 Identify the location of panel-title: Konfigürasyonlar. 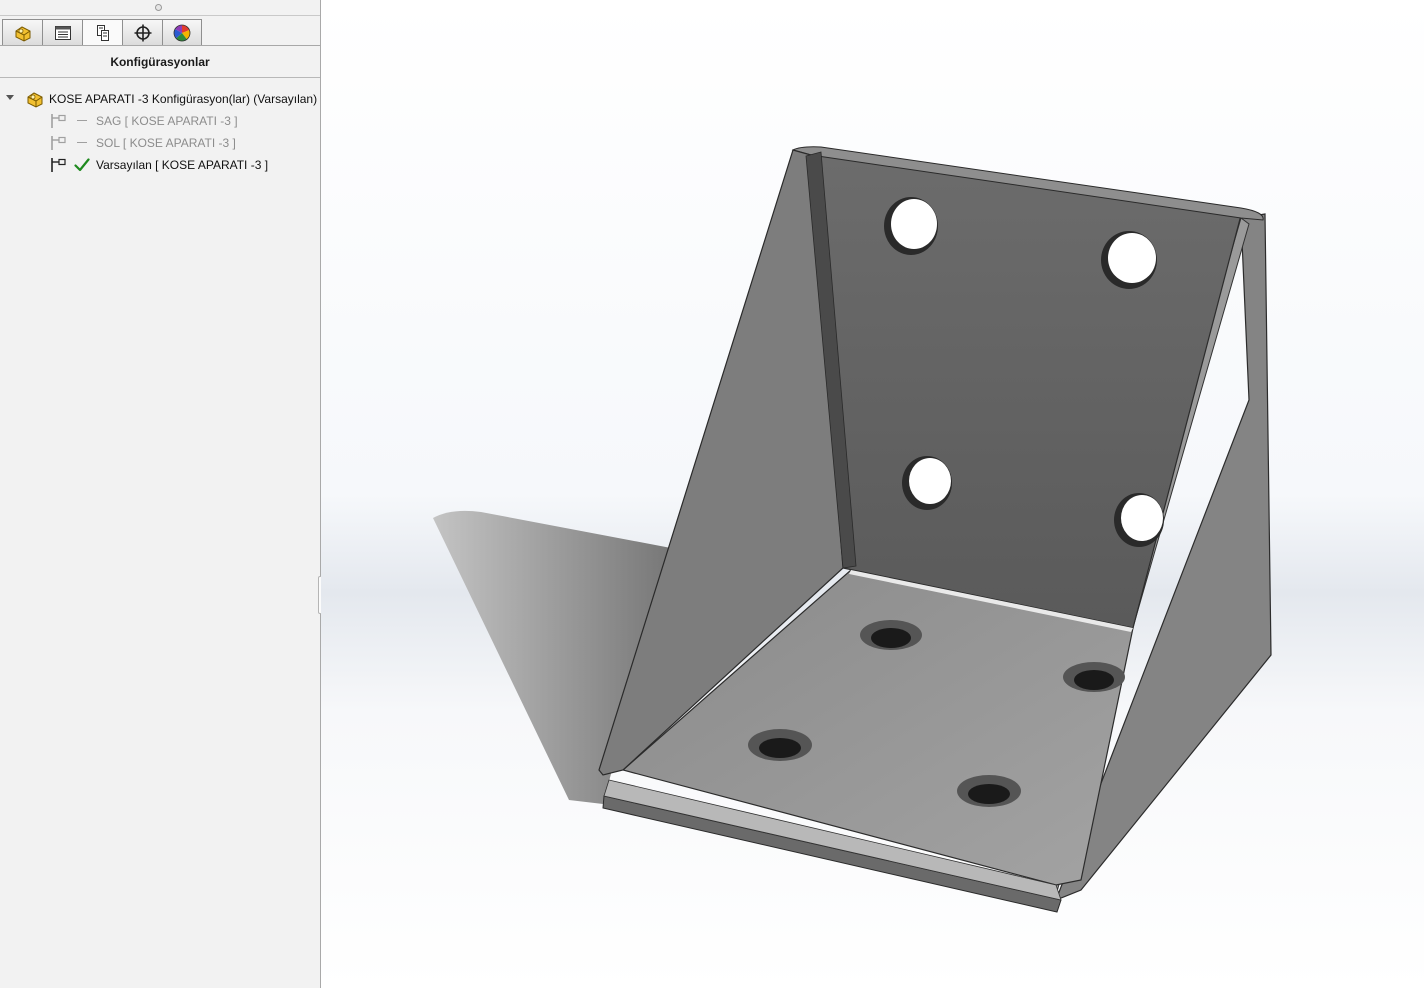
(160, 62).